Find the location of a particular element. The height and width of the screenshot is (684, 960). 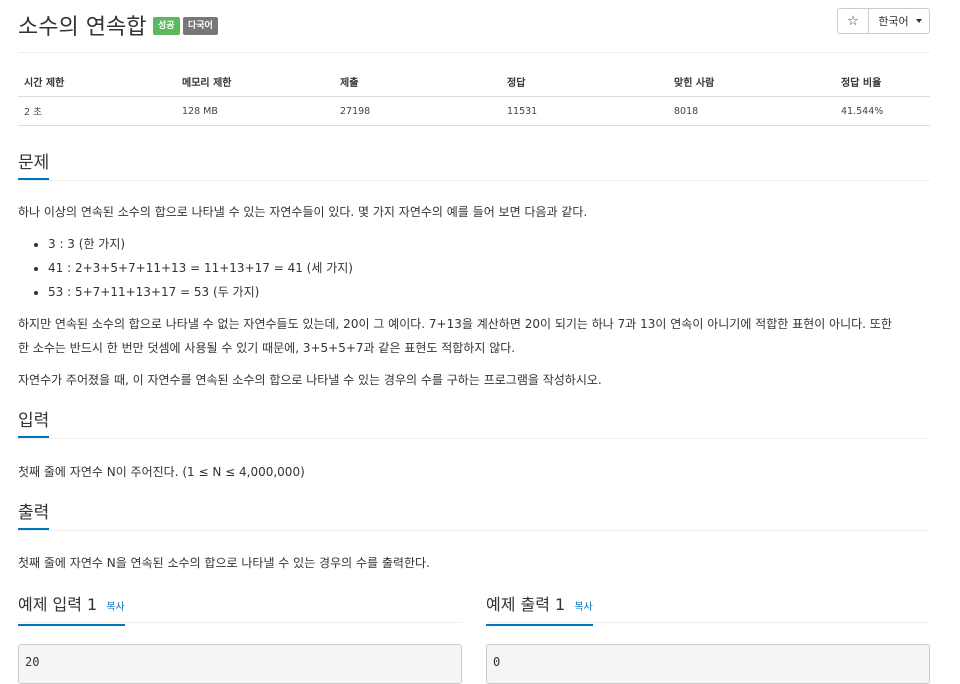

submissions-value: 27198 is located at coordinates (417, 111).